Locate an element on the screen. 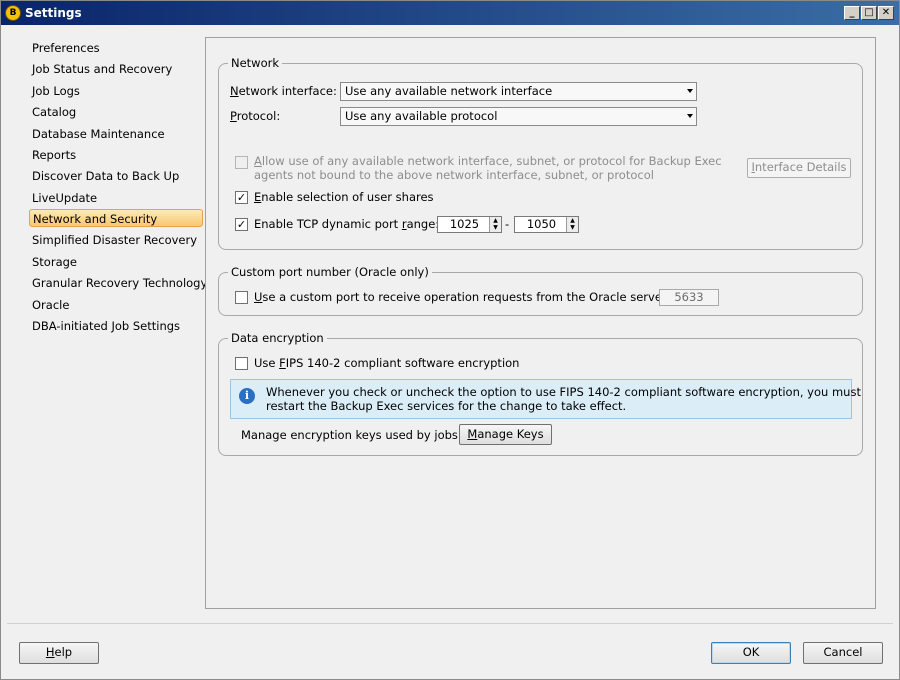 This screenshot has width=900, height=680. sidebar-item-label: Simplified Disaster Recovery is located at coordinates (115, 240).